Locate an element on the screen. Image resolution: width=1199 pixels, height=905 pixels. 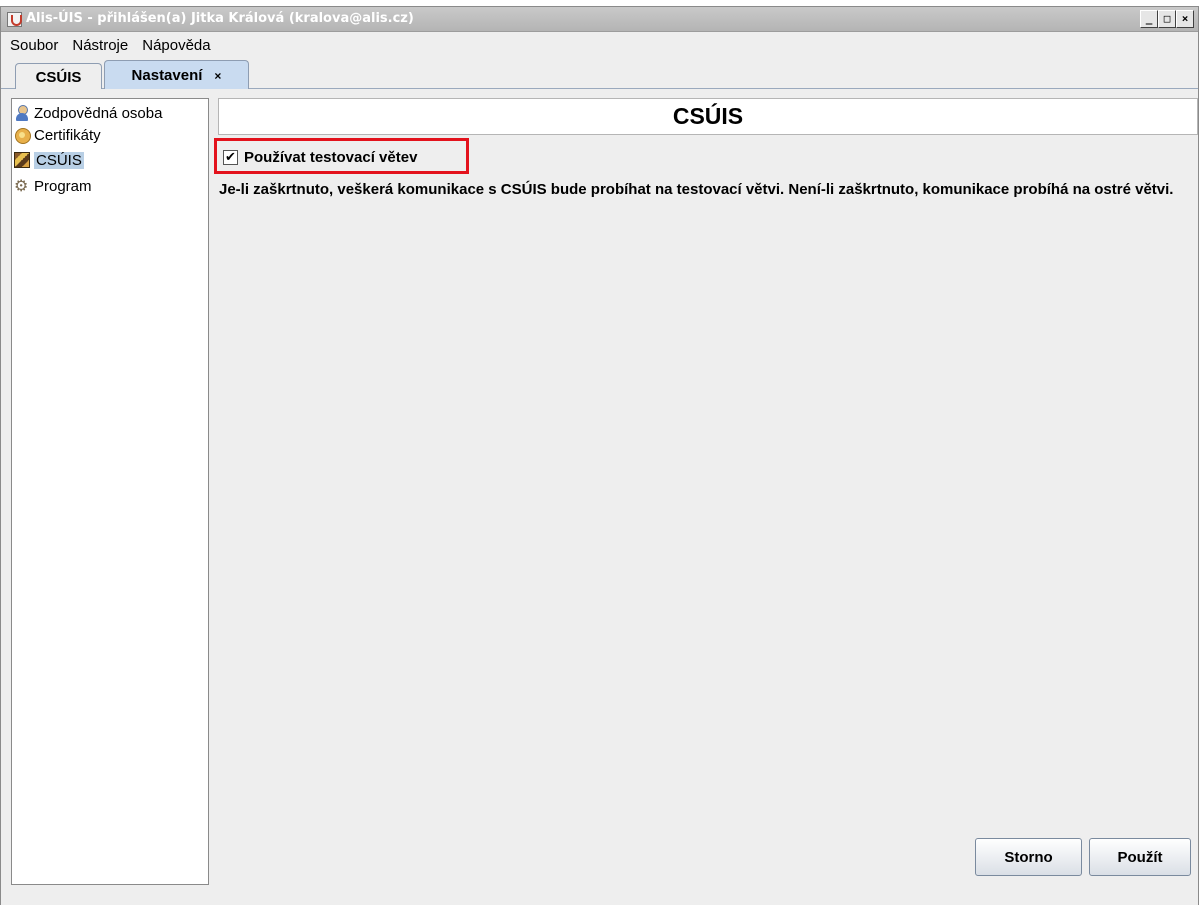
tree-item-label: Certifikáty is located at coordinates (67, 135).